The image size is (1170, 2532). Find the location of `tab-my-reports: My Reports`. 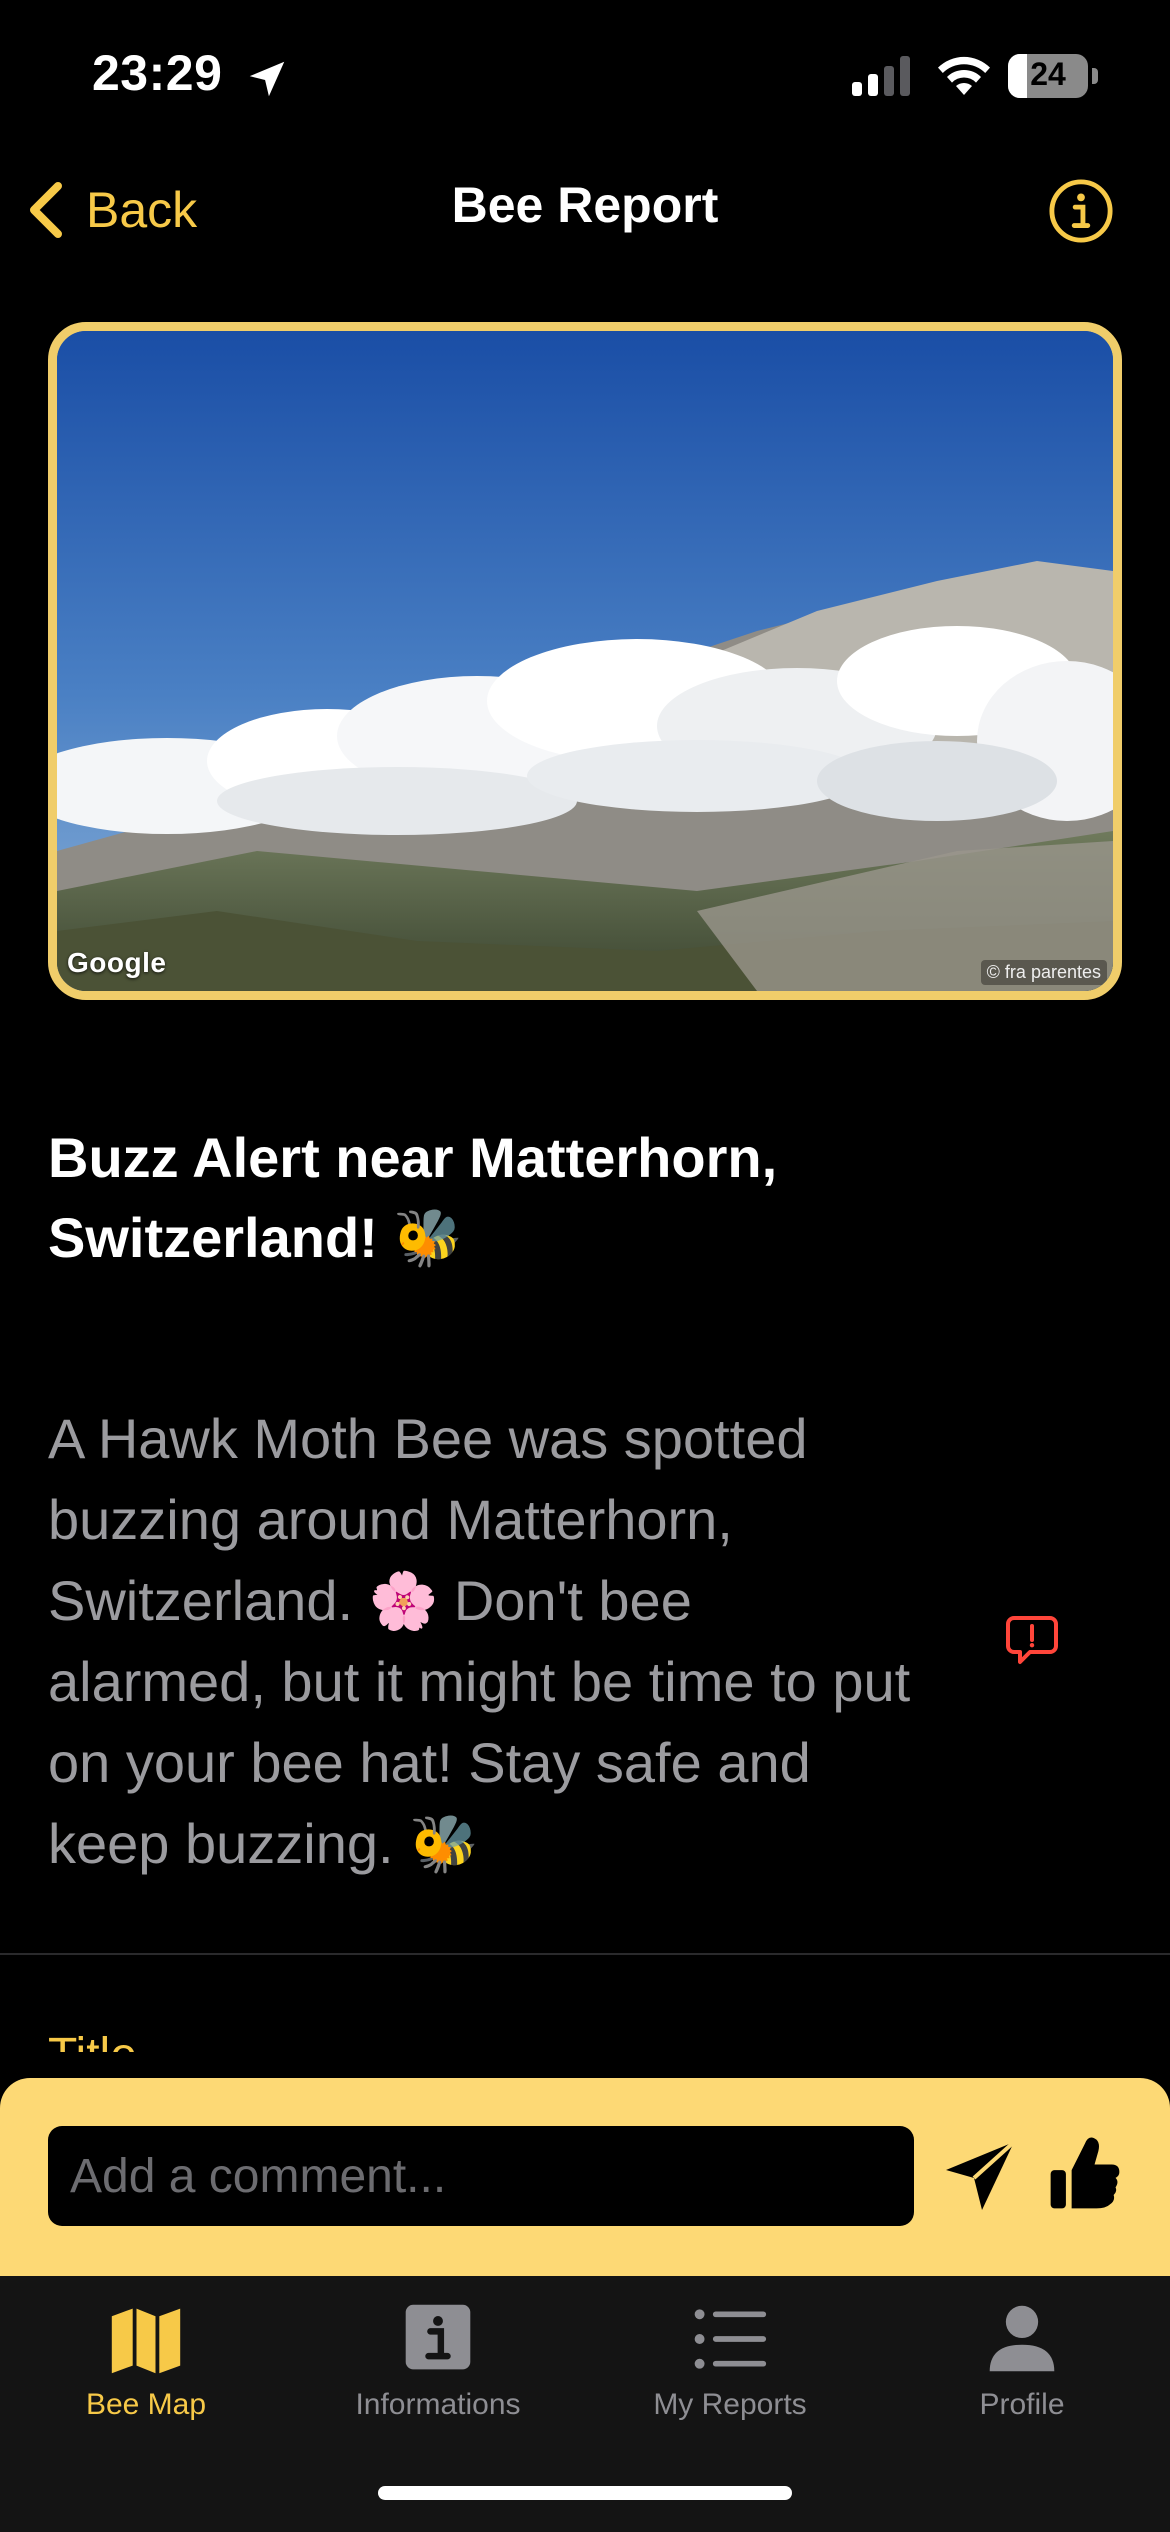

tab-my-reports: My Reports is located at coordinates (730, 2374).